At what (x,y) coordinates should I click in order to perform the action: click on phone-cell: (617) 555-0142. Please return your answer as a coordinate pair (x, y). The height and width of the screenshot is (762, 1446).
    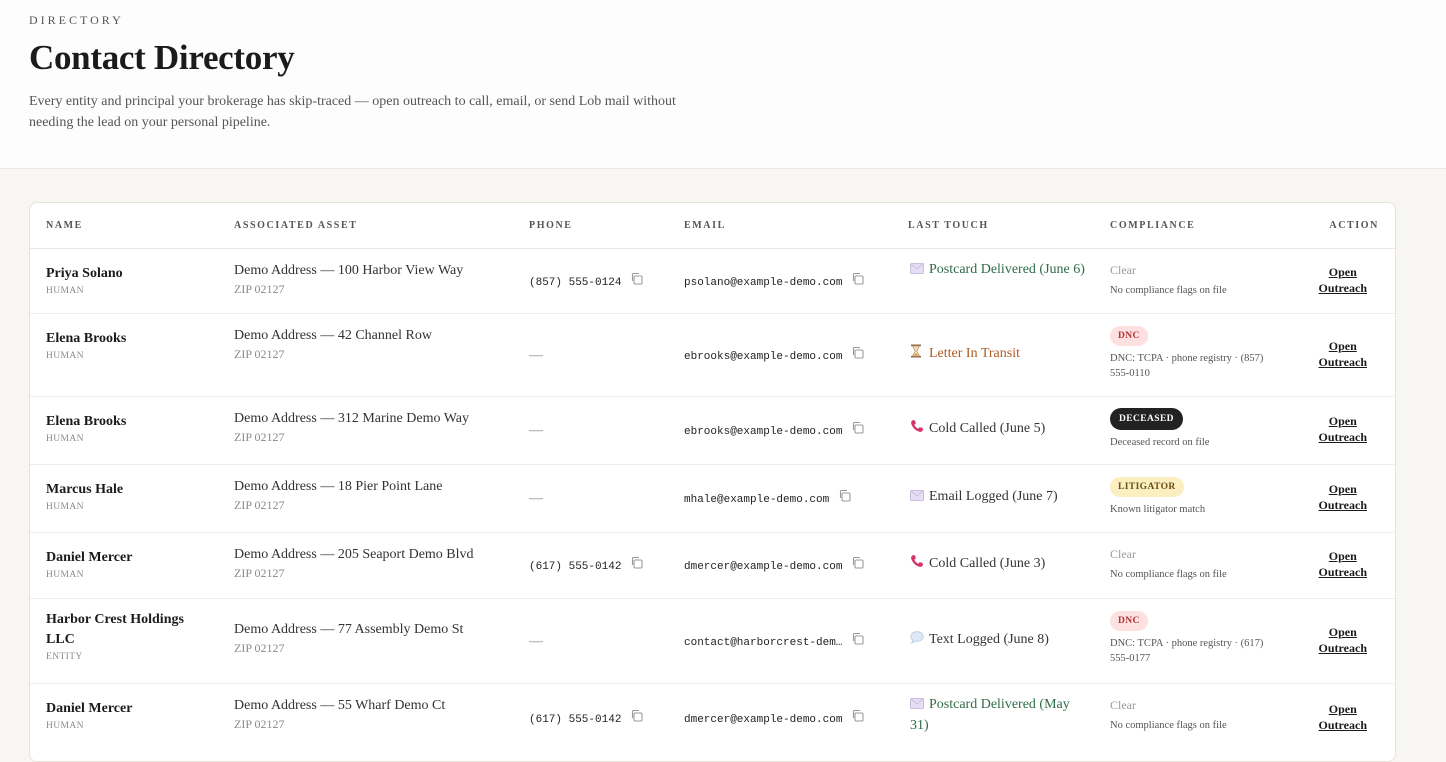
    Looking at the image, I should click on (586, 565).